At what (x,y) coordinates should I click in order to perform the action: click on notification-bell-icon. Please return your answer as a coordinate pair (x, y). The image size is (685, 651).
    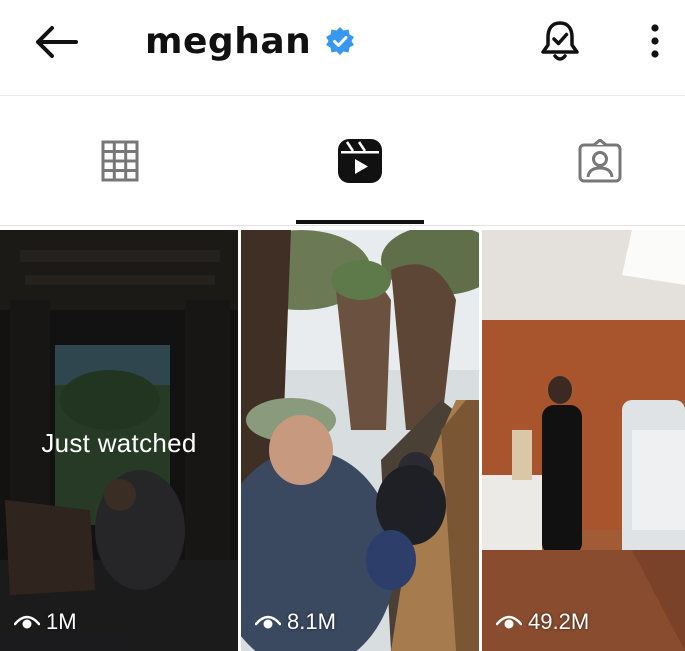
    Looking at the image, I should click on (560, 41).